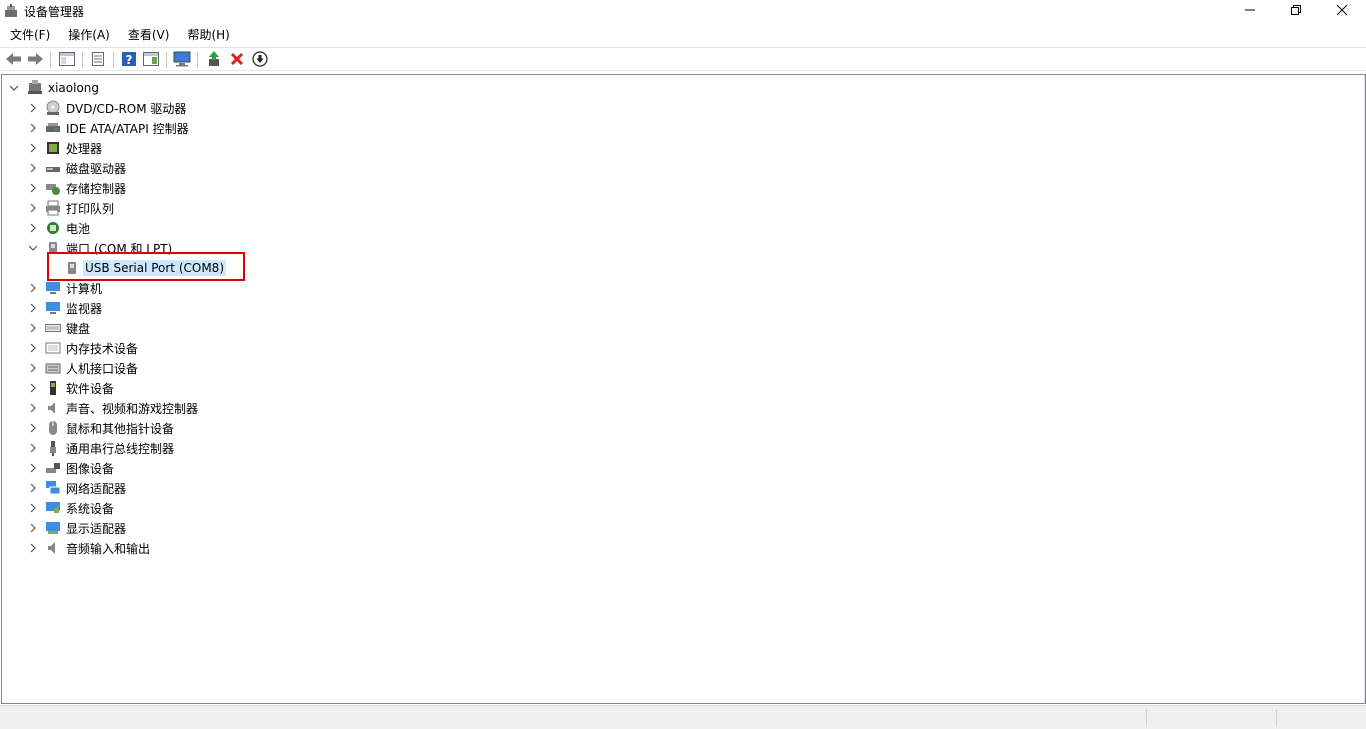 The image size is (1366, 729). What do you see at coordinates (683, 59) in the screenshot?
I see `toolbar: ?` at bounding box center [683, 59].